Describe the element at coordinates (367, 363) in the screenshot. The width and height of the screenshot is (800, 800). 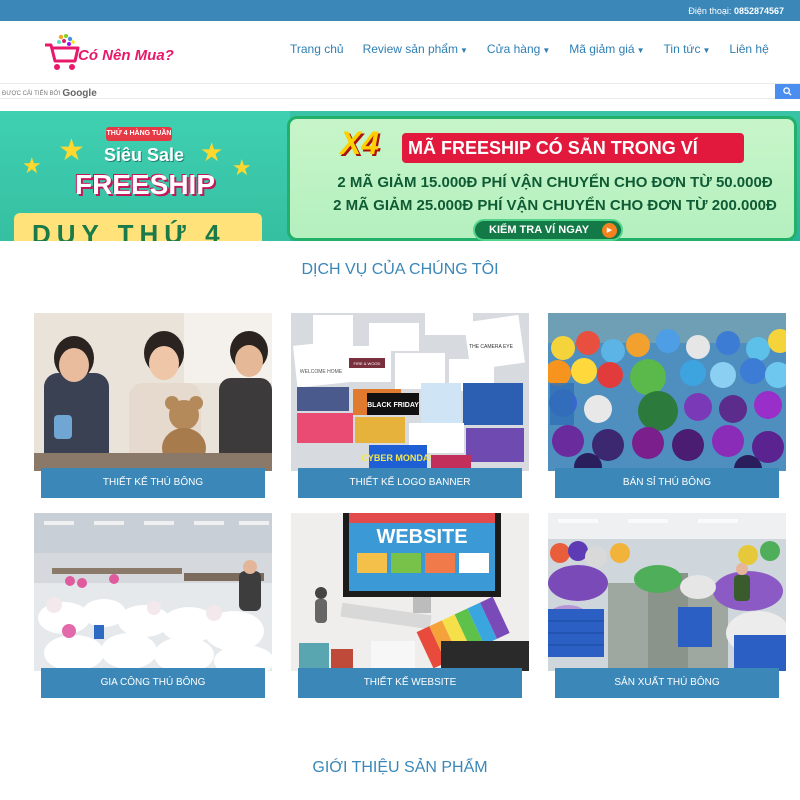
I see `svg-text: FIRE & WOOD` at that location.